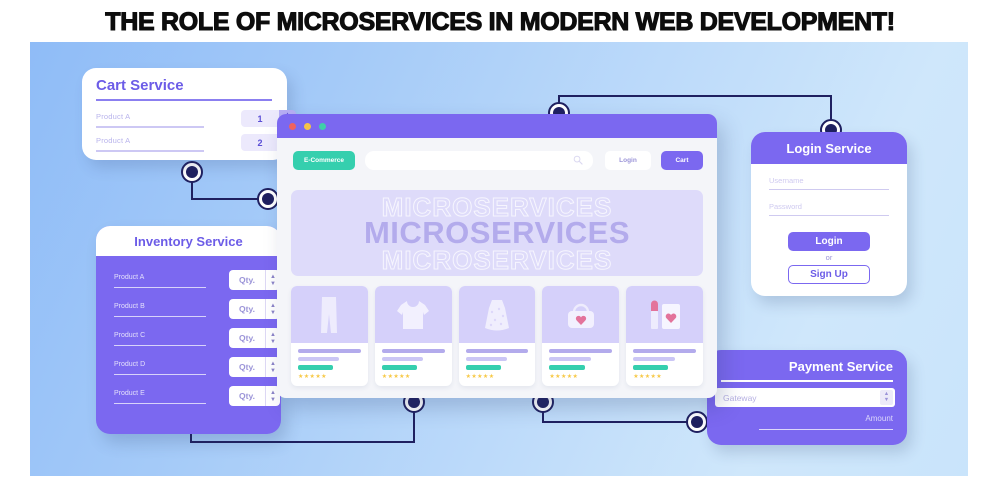 The height and width of the screenshot is (500, 1000). Describe the element at coordinates (829, 274) in the screenshot. I see `signup-button: Sign Up` at that location.